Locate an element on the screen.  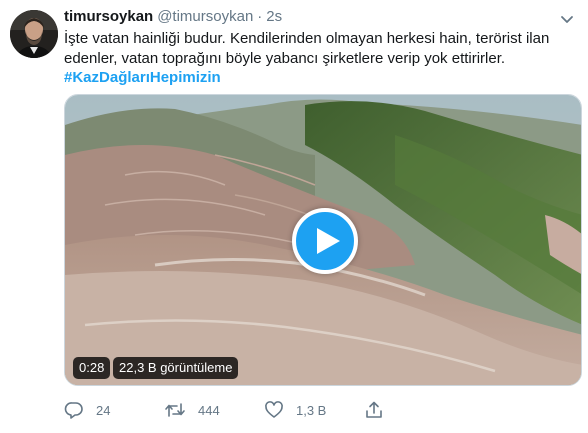
like-button: 1,3 B is located at coordinates (314, 410).